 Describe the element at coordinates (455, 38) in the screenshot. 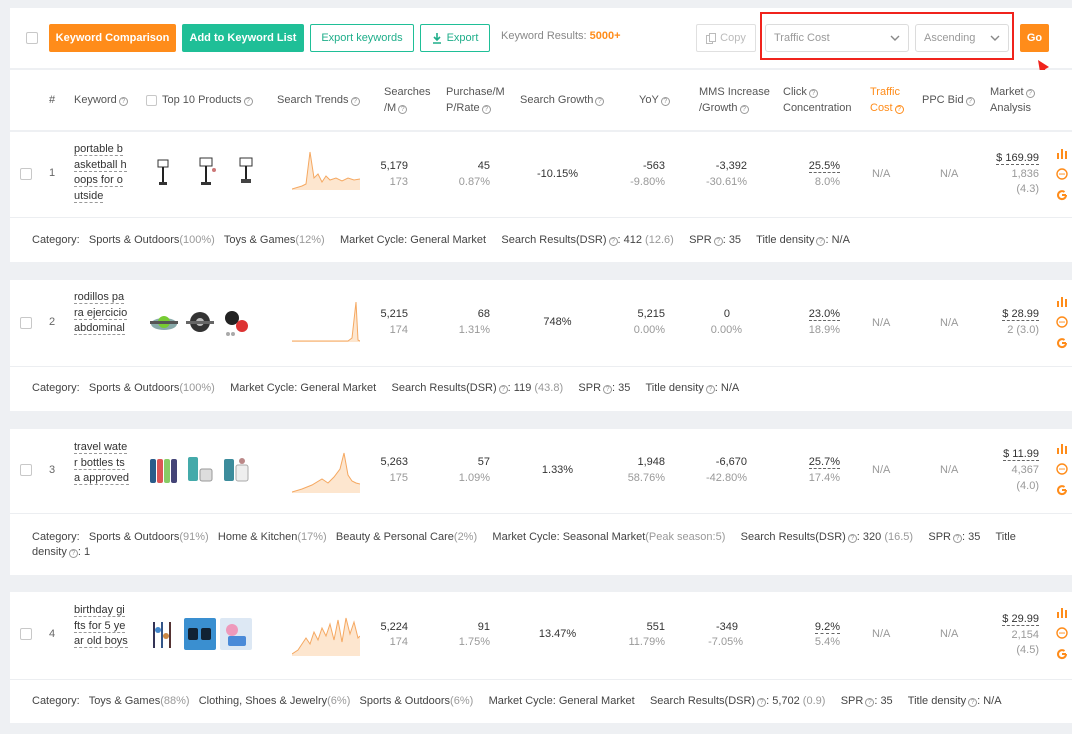

I see `export-button: Export` at that location.